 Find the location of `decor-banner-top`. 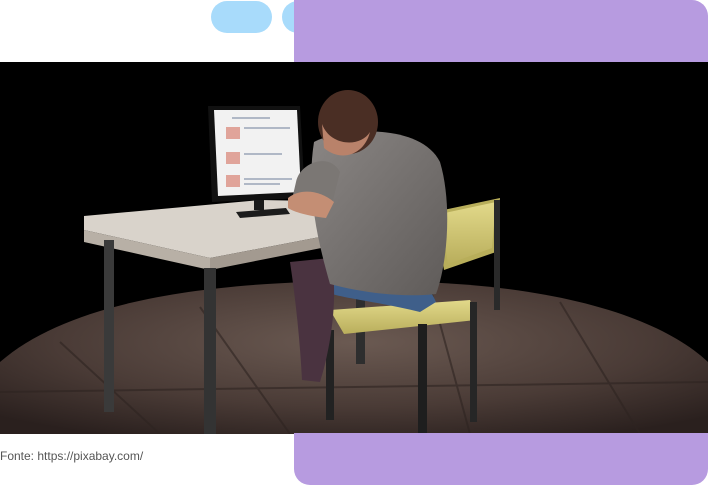

decor-banner-top is located at coordinates (501, 31).